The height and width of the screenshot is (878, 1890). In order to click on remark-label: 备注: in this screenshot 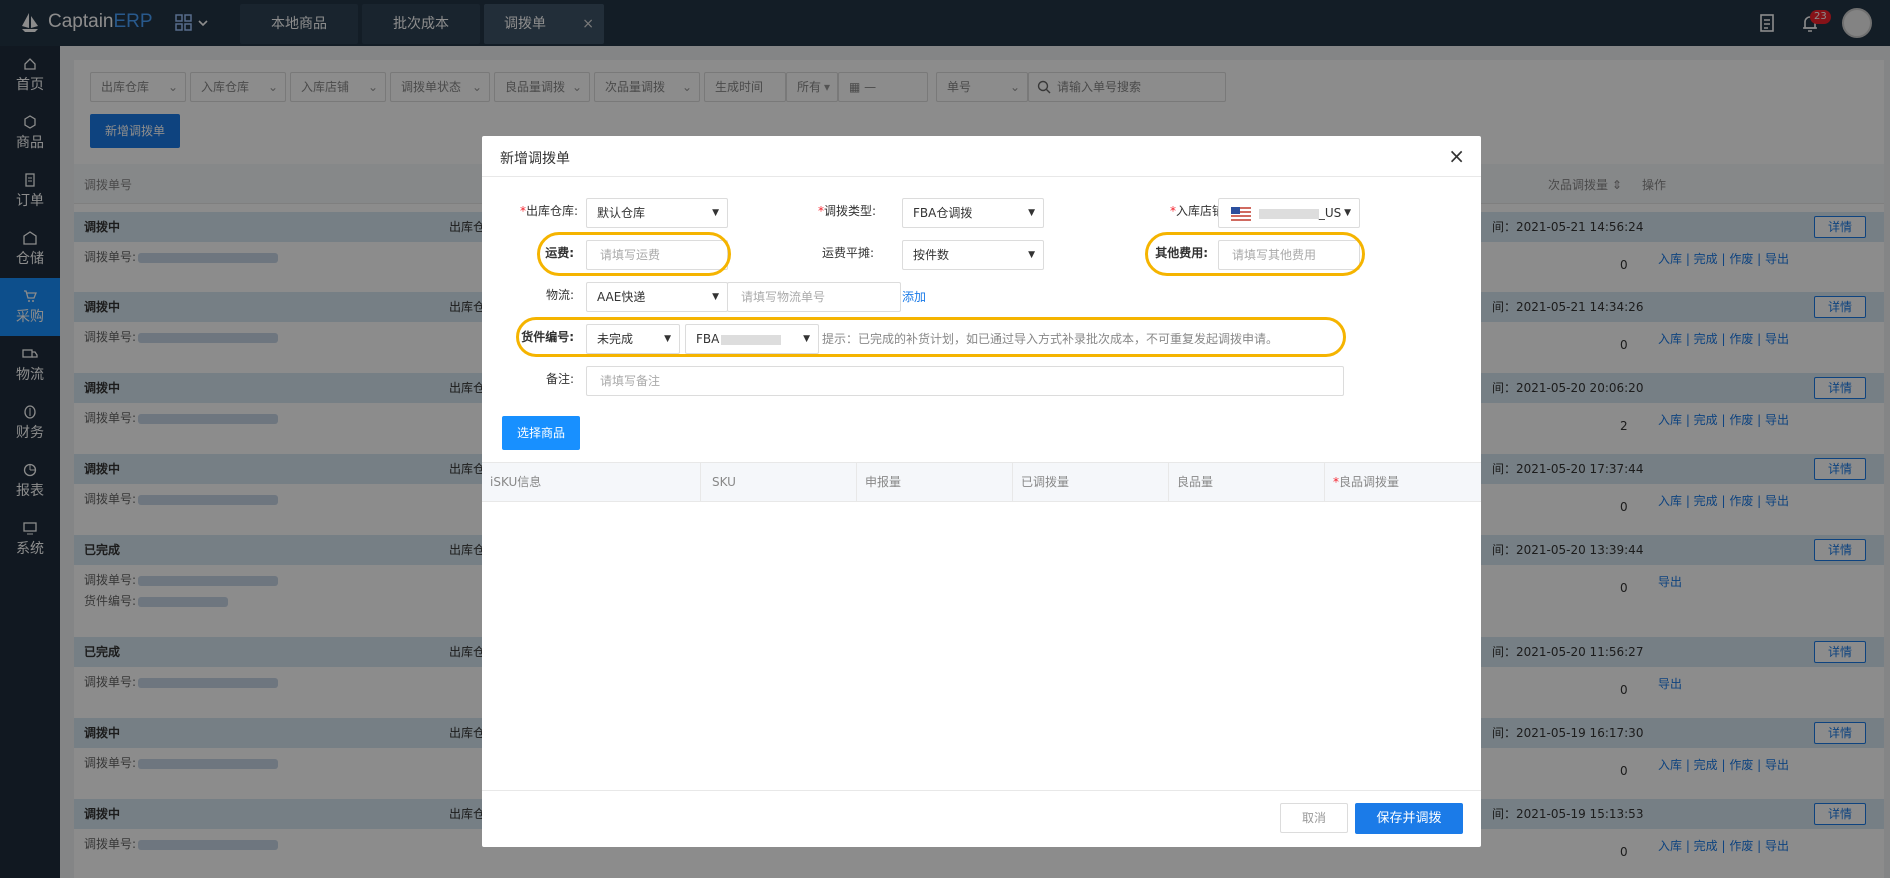, I will do `click(559, 379)`.